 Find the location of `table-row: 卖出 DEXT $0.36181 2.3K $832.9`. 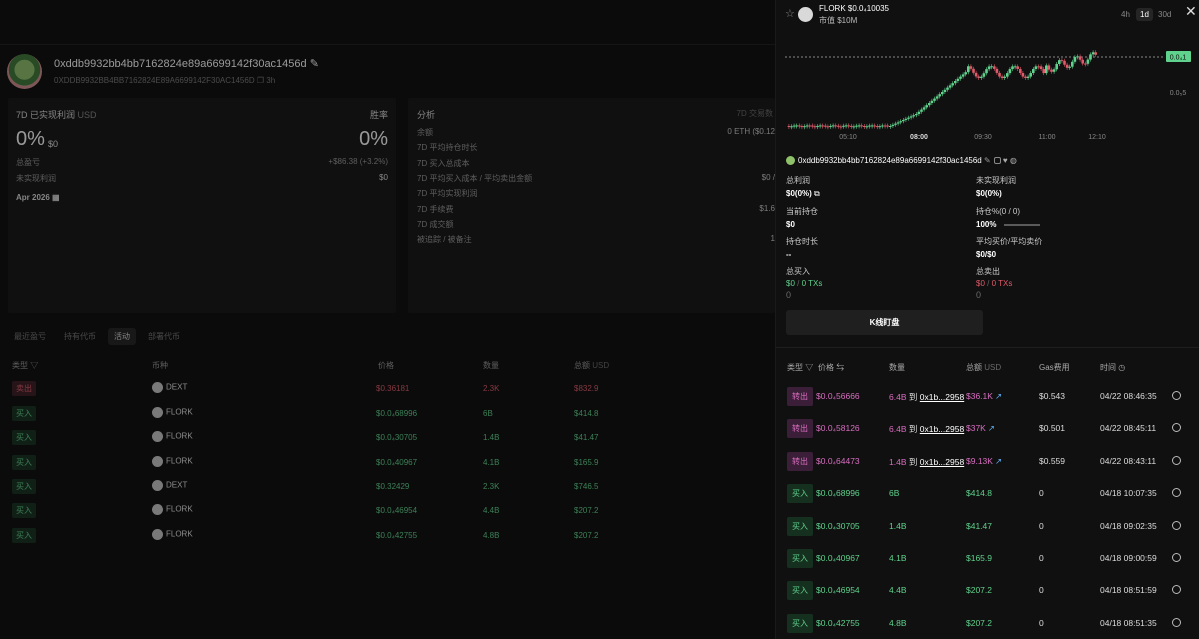

table-row: 卖出 DEXT $0.36181 2.3K $832.9 is located at coordinates (378, 388).